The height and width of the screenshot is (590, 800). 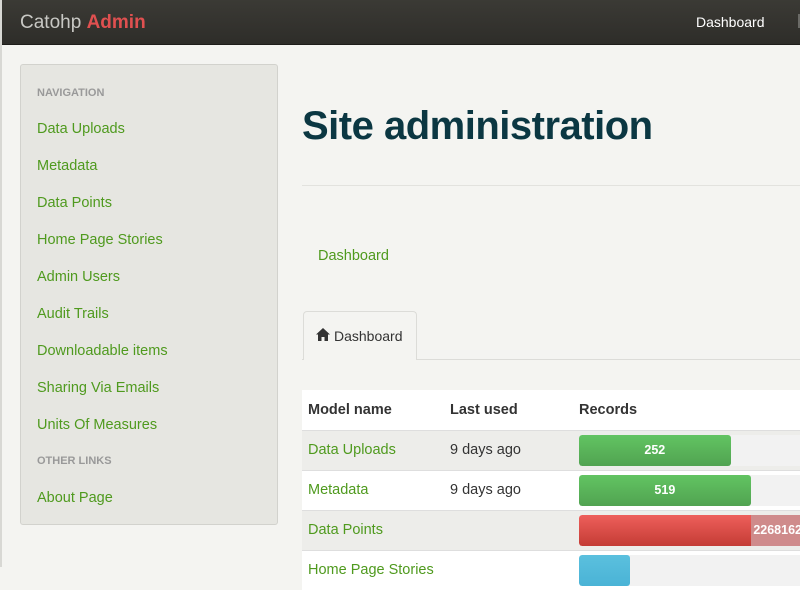 I want to click on sidebar-item-sharing-via-emails: Sharing Via Emails, so click(x=98, y=388).